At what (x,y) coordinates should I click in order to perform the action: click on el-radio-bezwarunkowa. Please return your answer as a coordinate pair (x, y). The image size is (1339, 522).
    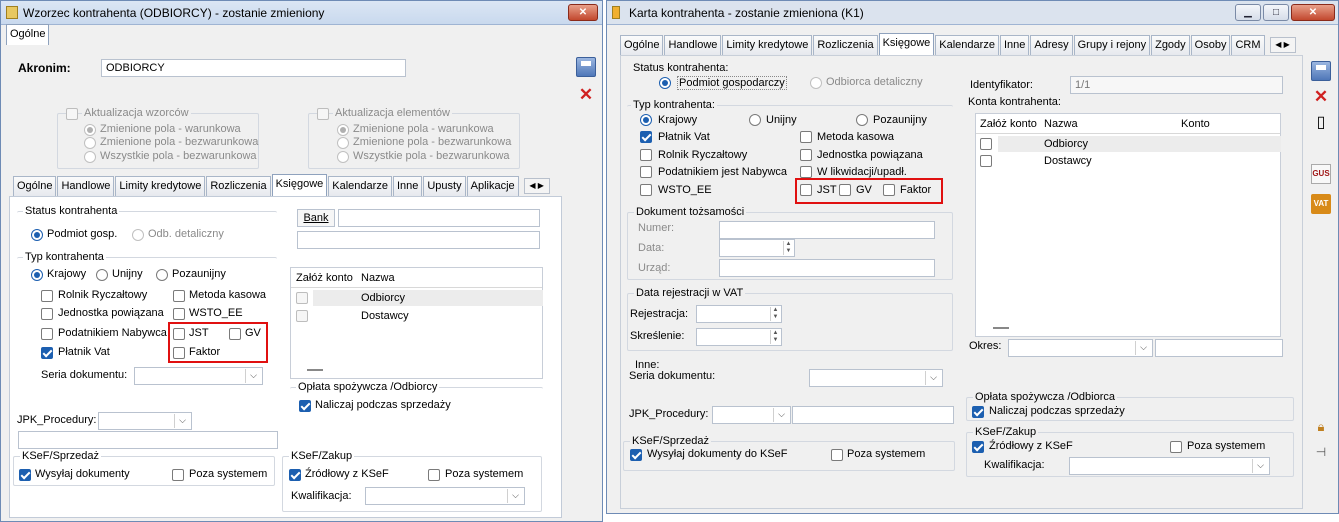
    Looking at the image, I should click on (343, 143).